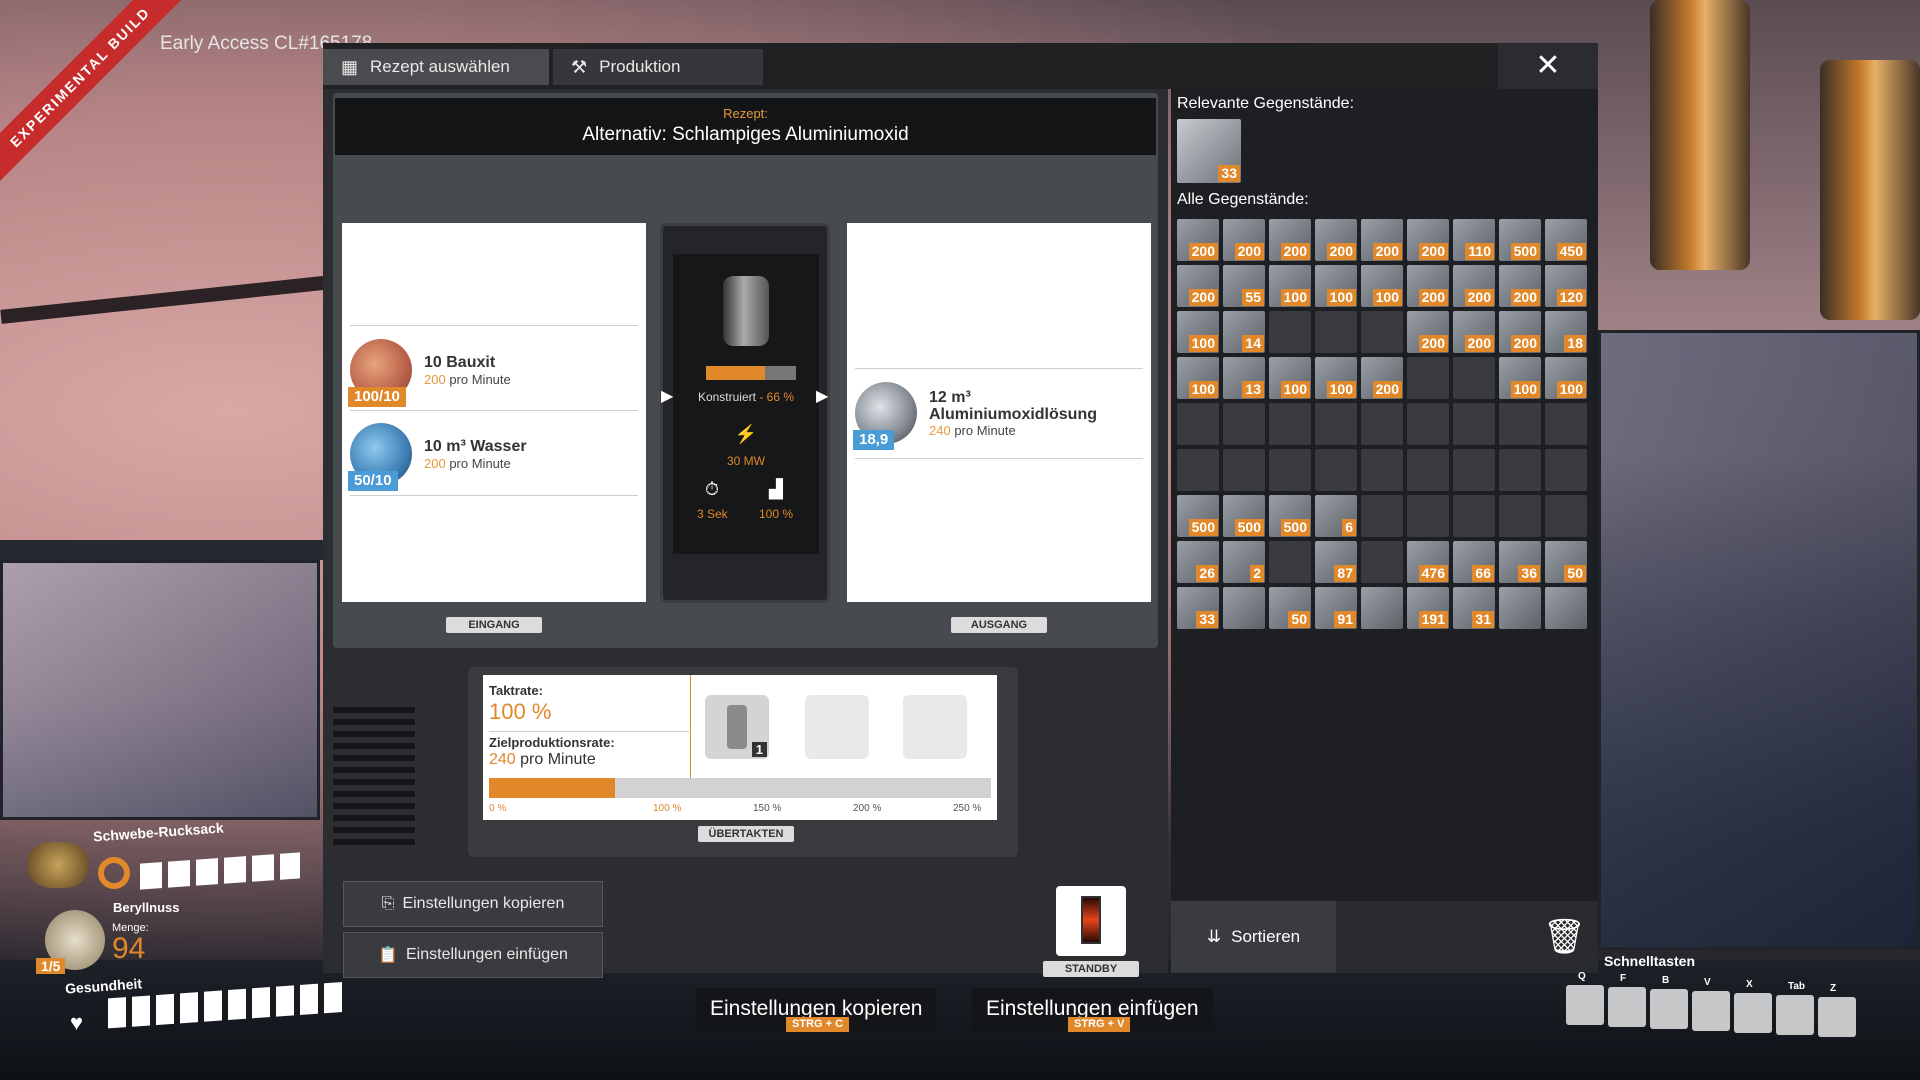 The image size is (1920, 1080). Describe the element at coordinates (1753, 1006) in the screenshot. I see `shortcut-slot: X` at that location.